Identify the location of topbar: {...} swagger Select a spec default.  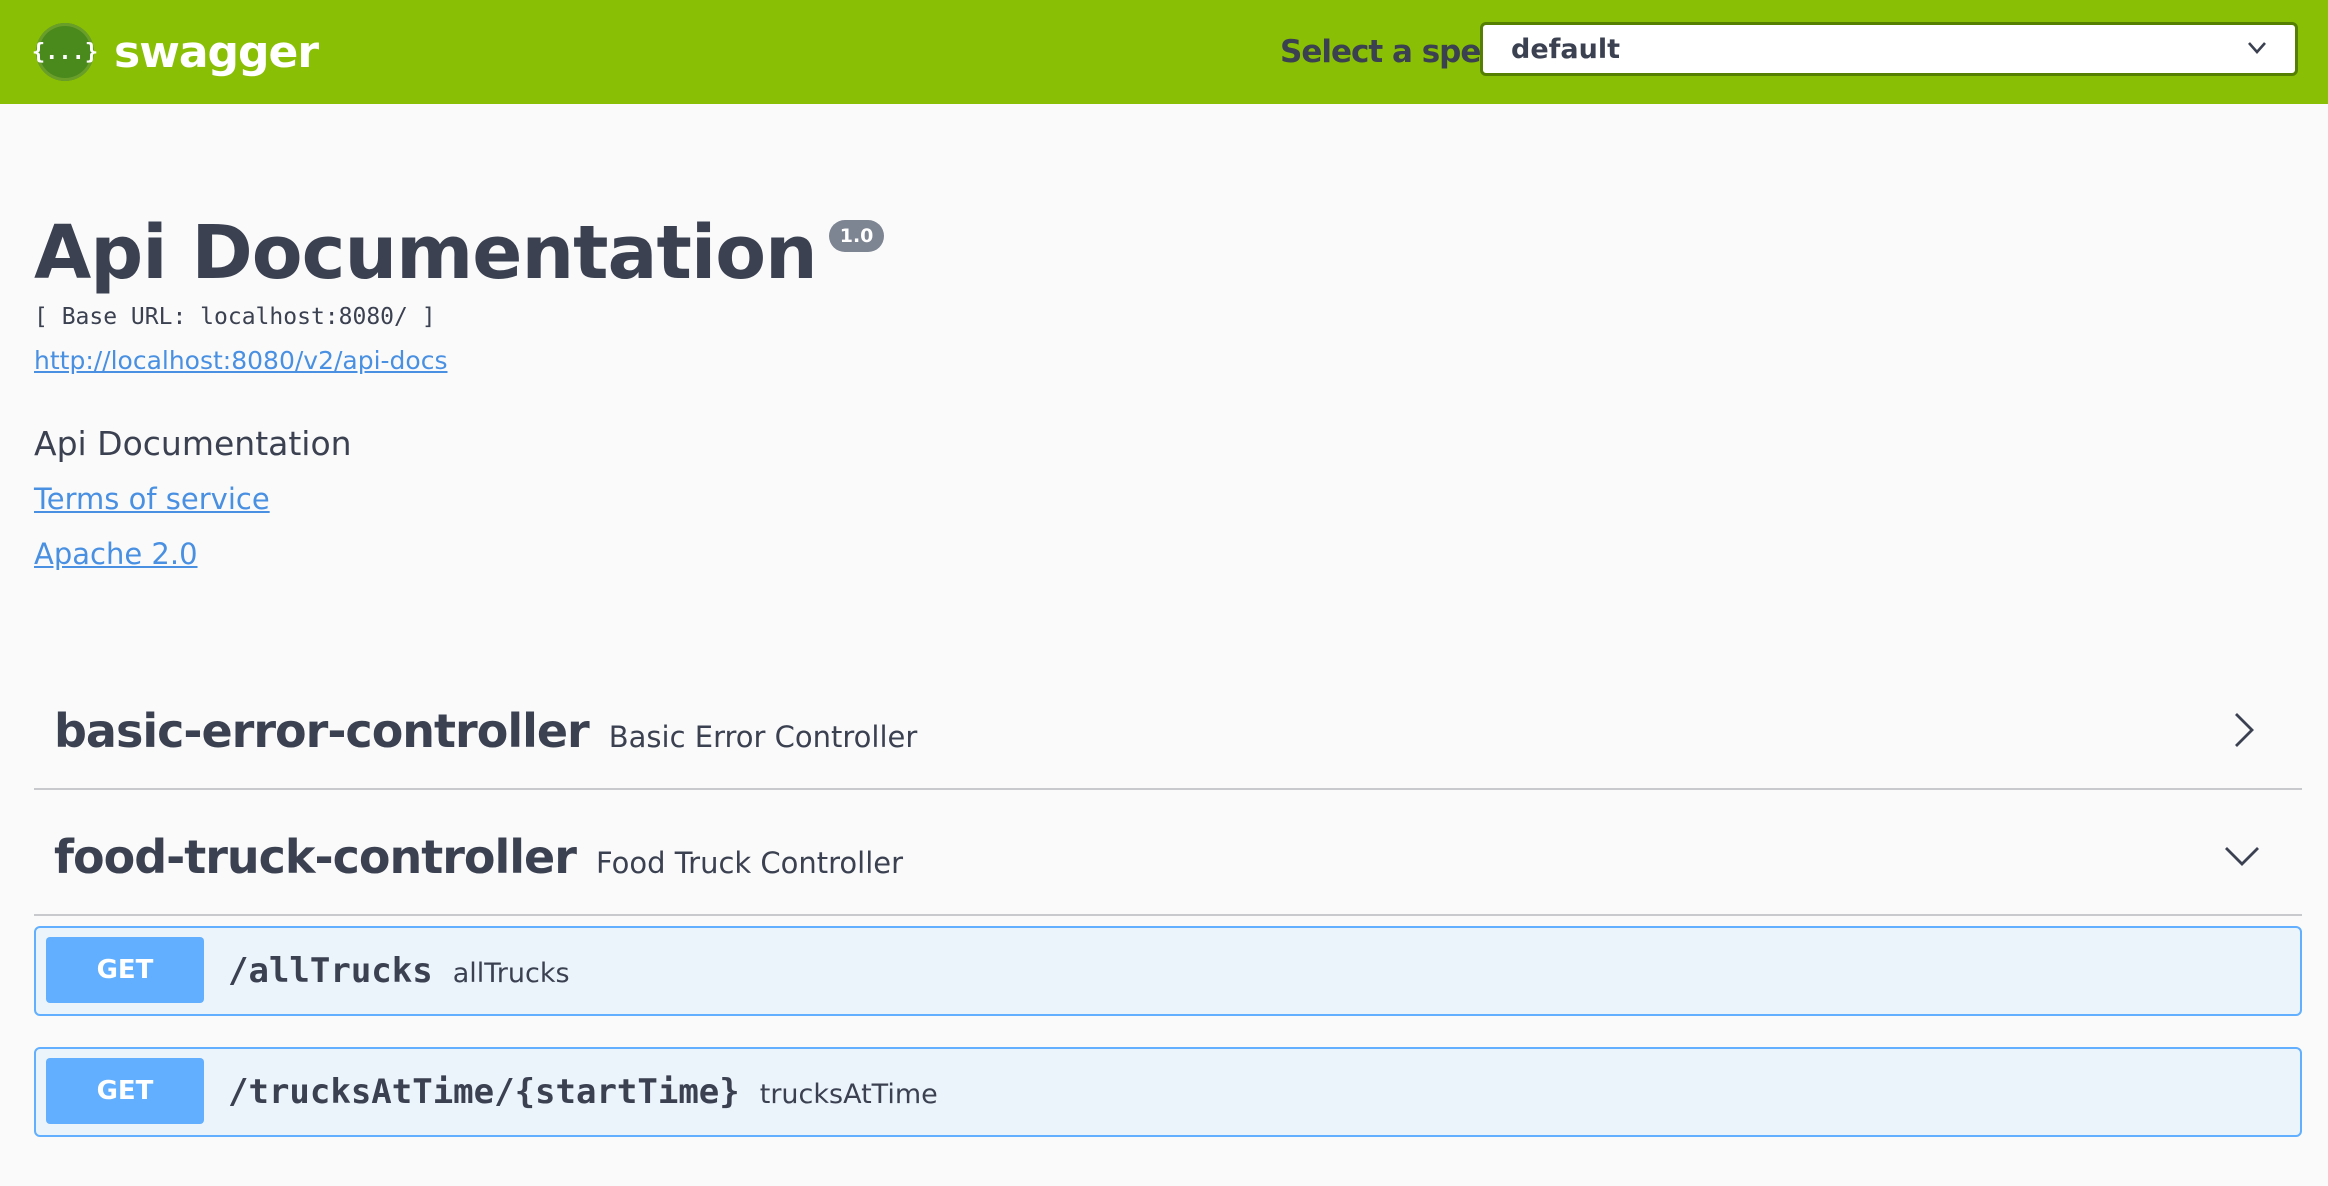
(1164, 52).